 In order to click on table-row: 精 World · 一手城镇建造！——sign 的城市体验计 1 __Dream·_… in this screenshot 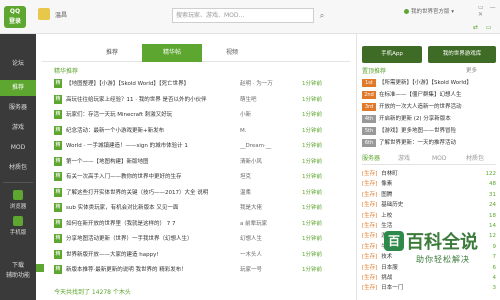, I will do `click(202, 146)`.